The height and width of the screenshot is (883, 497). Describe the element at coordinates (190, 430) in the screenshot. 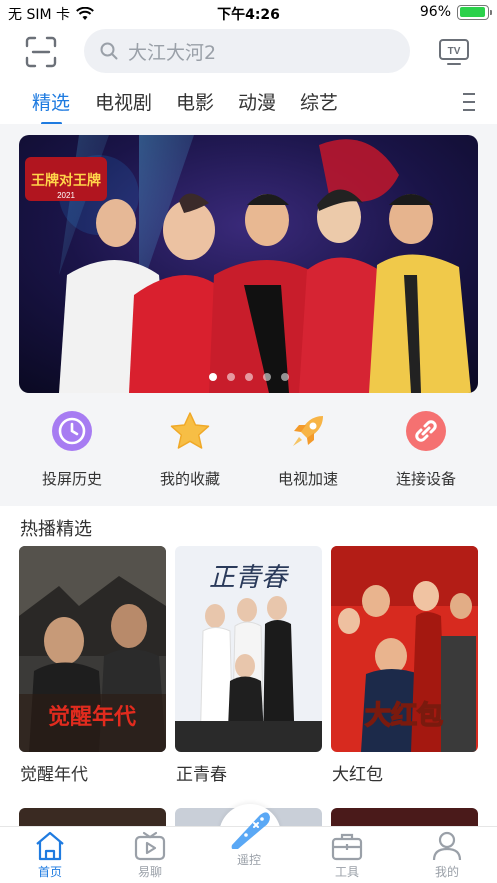

I see `star-icon` at that location.